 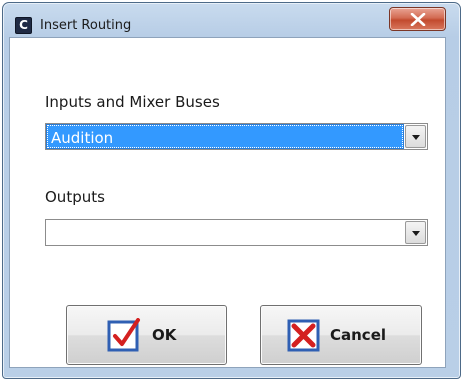 I want to click on x-mark-icon, so click(x=303, y=335).